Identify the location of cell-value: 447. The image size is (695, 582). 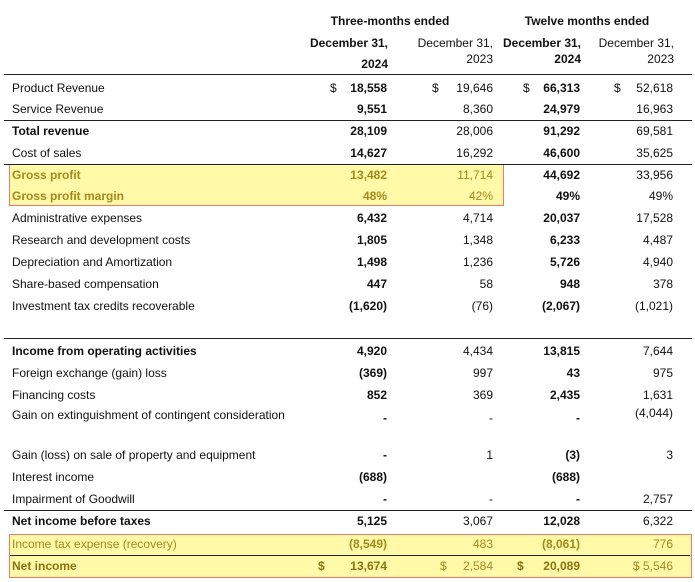
(376, 284).